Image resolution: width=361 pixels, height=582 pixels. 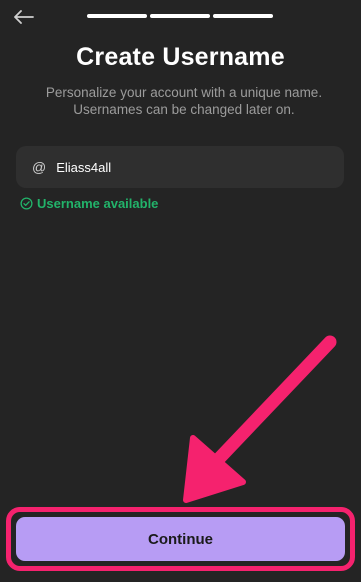 I want to click on back-button, so click(x=24, y=17).